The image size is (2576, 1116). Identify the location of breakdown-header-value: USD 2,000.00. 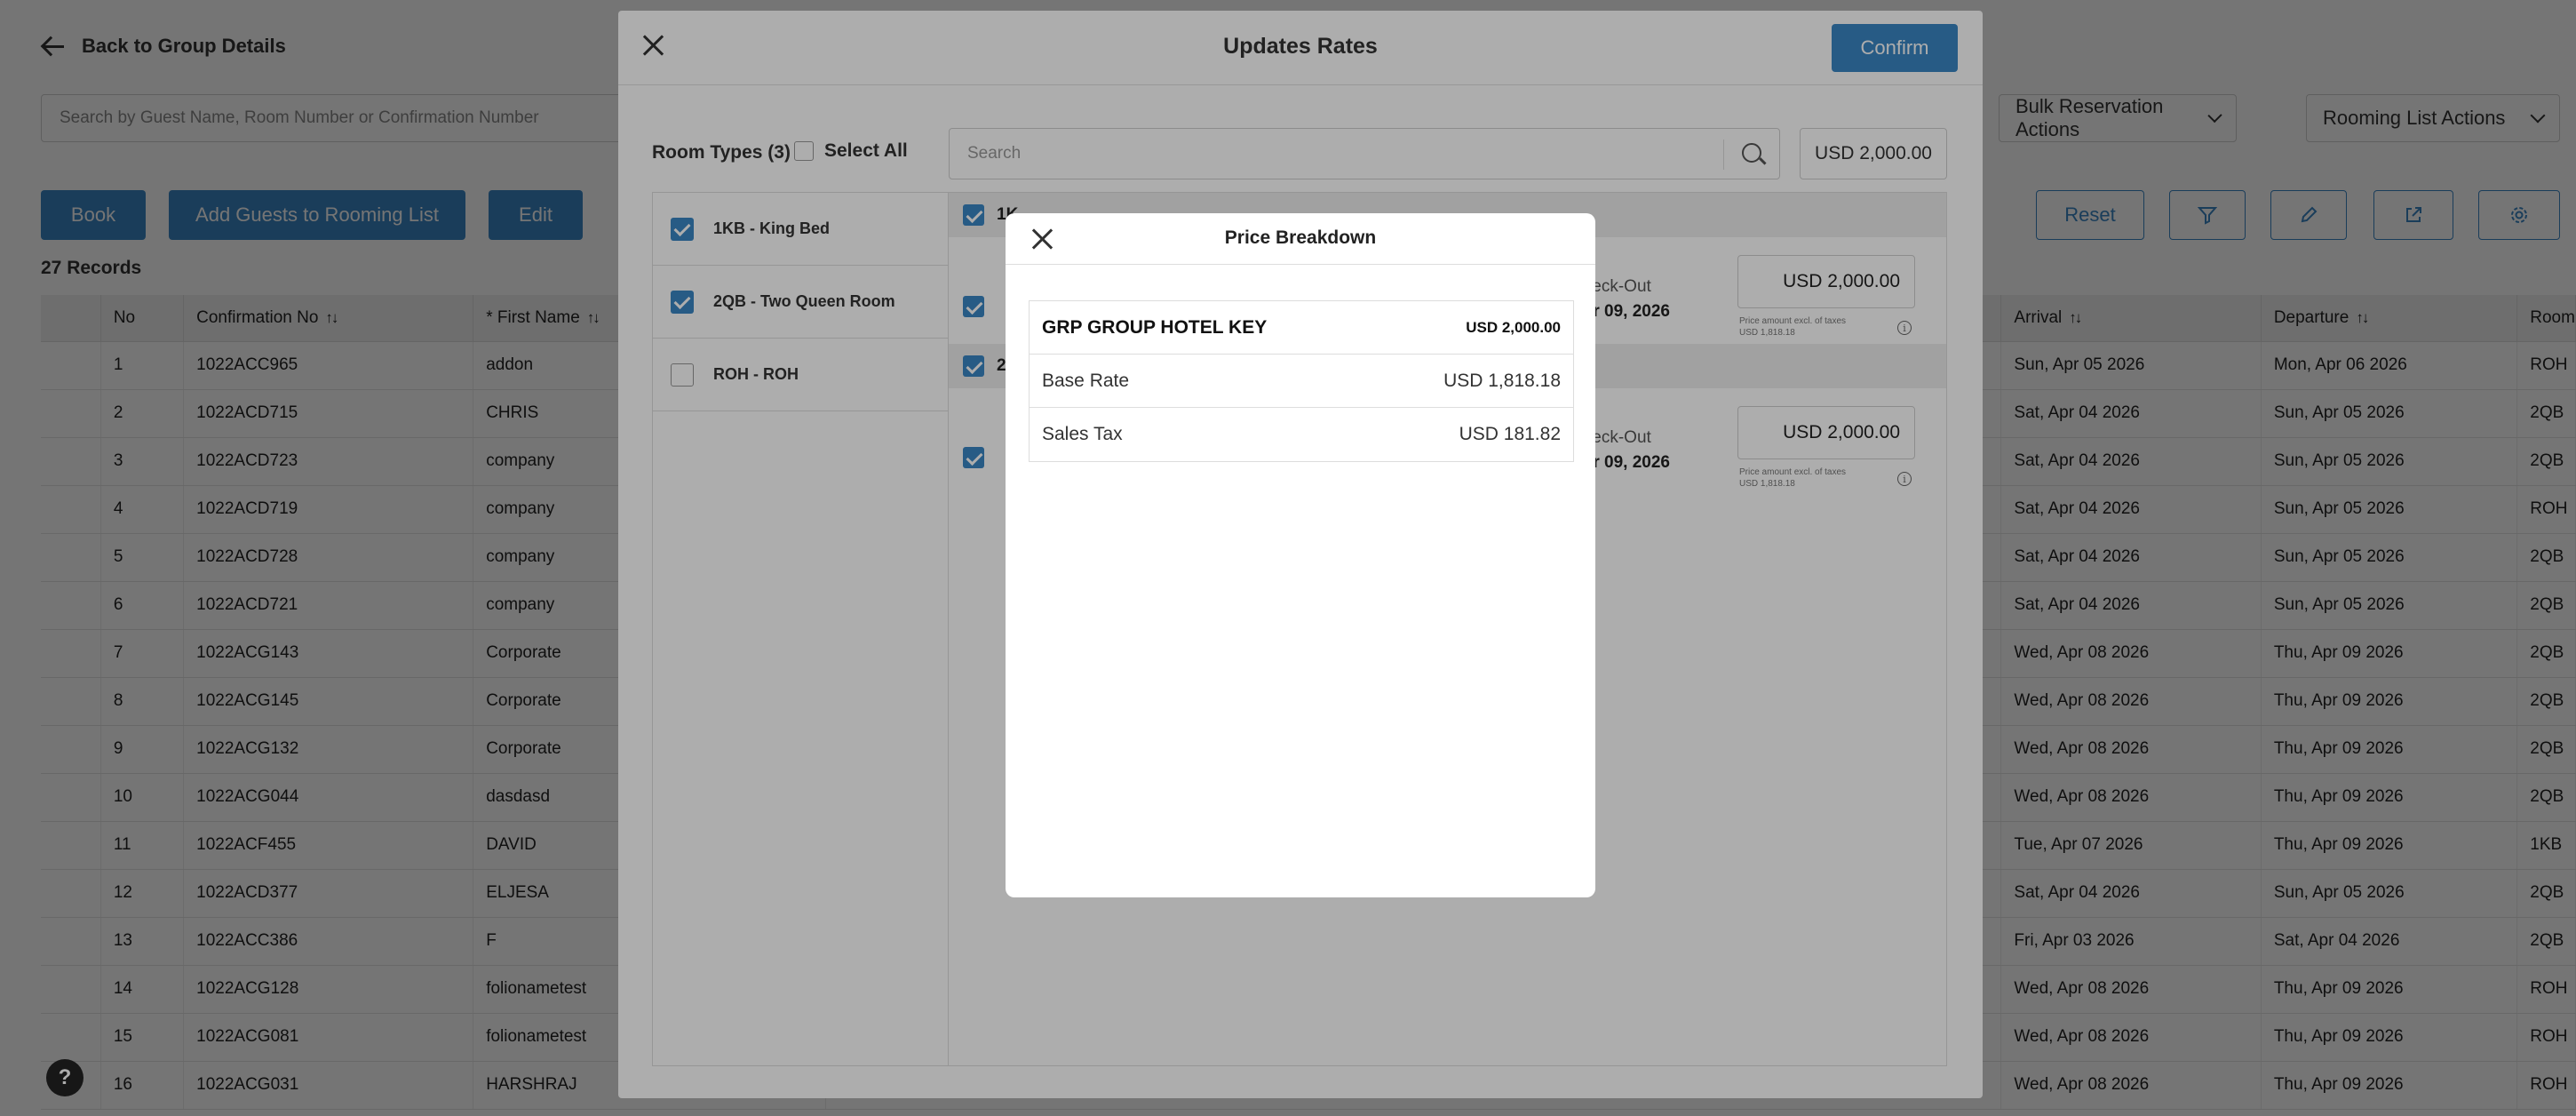
(1513, 327).